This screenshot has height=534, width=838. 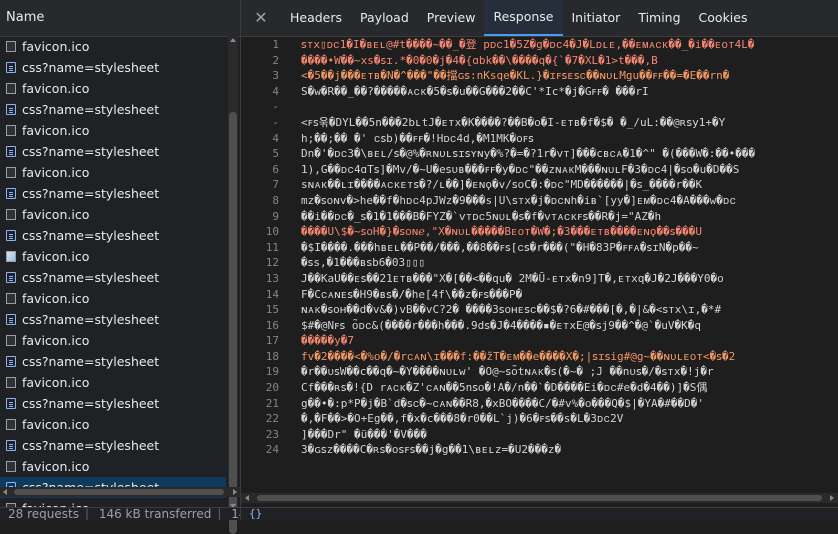 I want to click on scroll-up-arrow-icon, so click(x=233, y=40).